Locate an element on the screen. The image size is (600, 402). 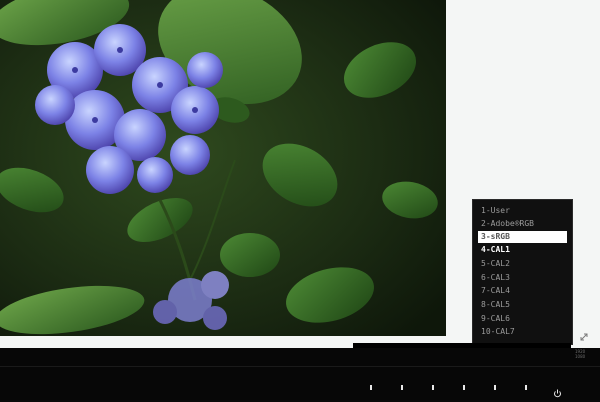
menu-item-cal7: 10-CAL7 is located at coordinates (525, 332).